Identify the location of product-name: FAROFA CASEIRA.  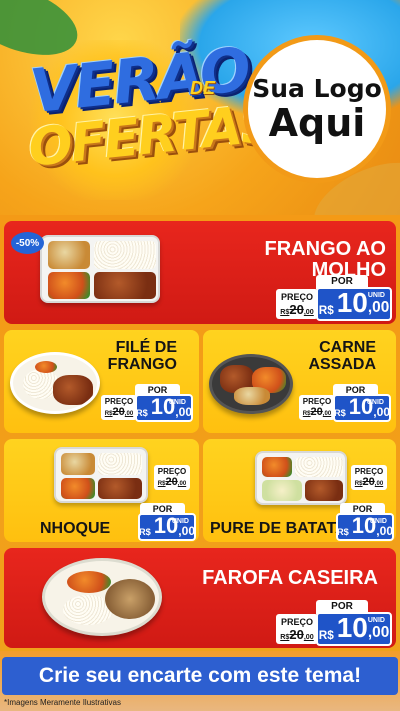
(290, 578).